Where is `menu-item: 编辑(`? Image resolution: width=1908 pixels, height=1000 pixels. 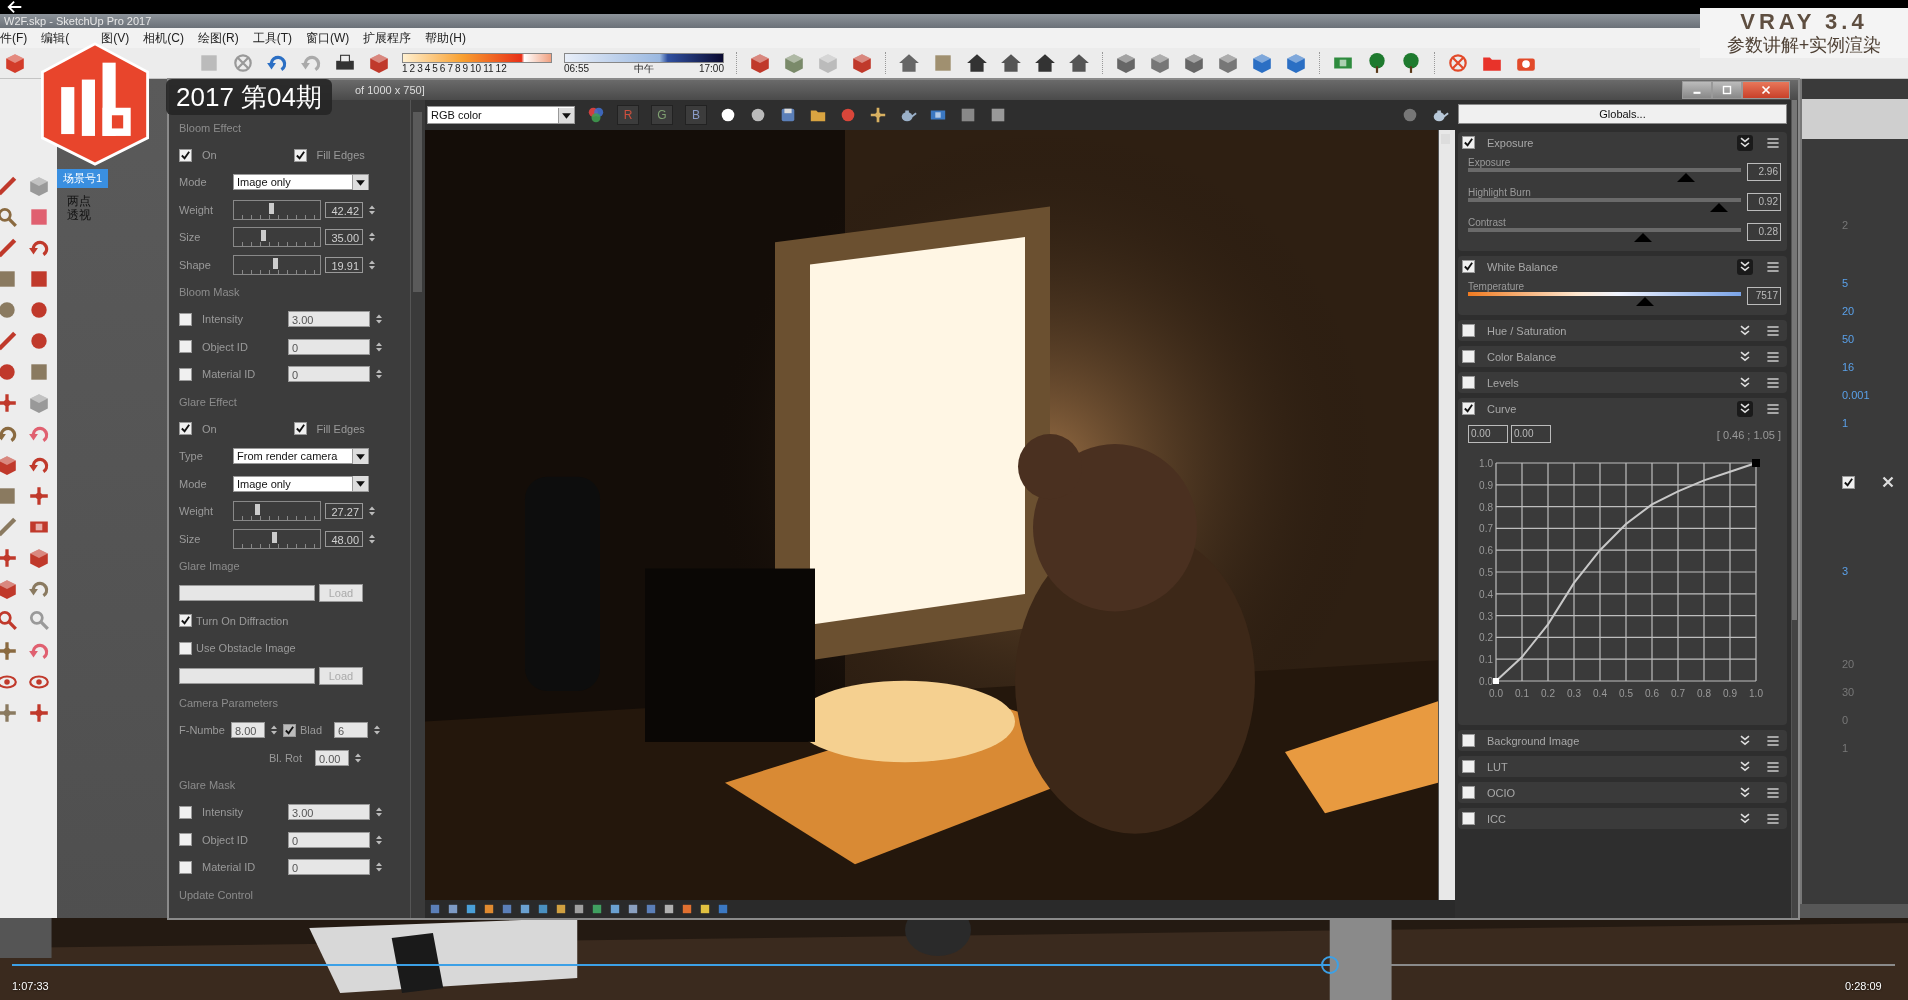 menu-item: 编辑( is located at coordinates (55, 38).